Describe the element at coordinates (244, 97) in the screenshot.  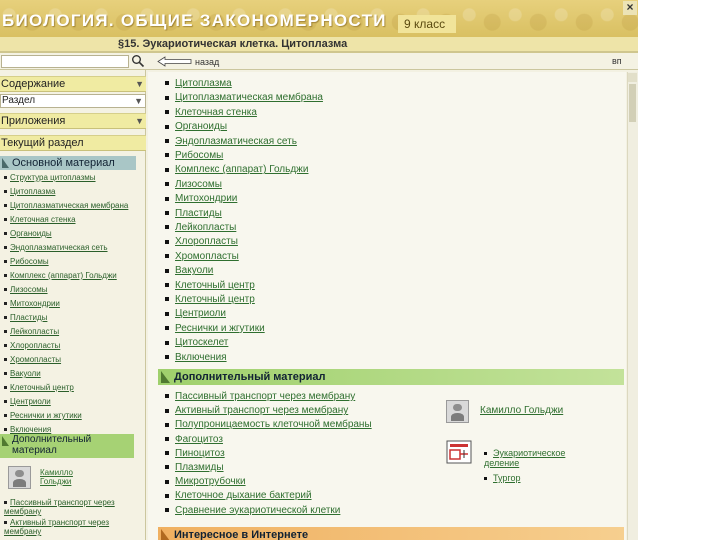
I see `topic-item: Цитоплазматическая мембрана` at that location.